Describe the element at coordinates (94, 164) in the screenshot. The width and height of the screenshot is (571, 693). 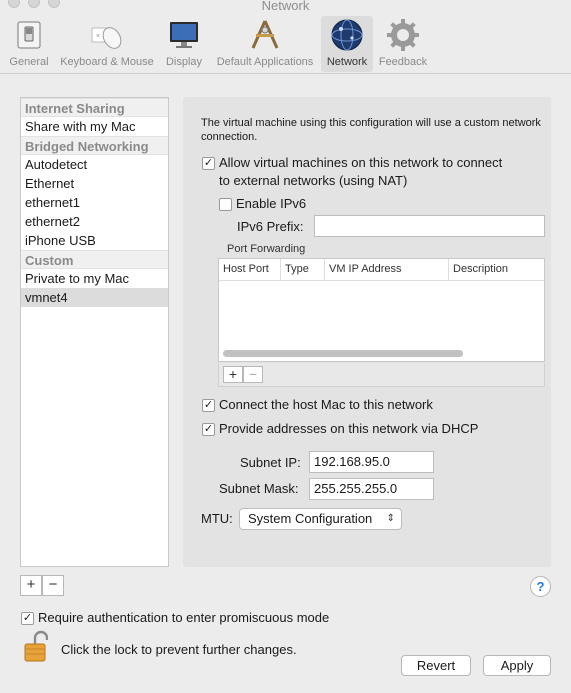
I see `network-item-autodetect: Autodetect` at that location.